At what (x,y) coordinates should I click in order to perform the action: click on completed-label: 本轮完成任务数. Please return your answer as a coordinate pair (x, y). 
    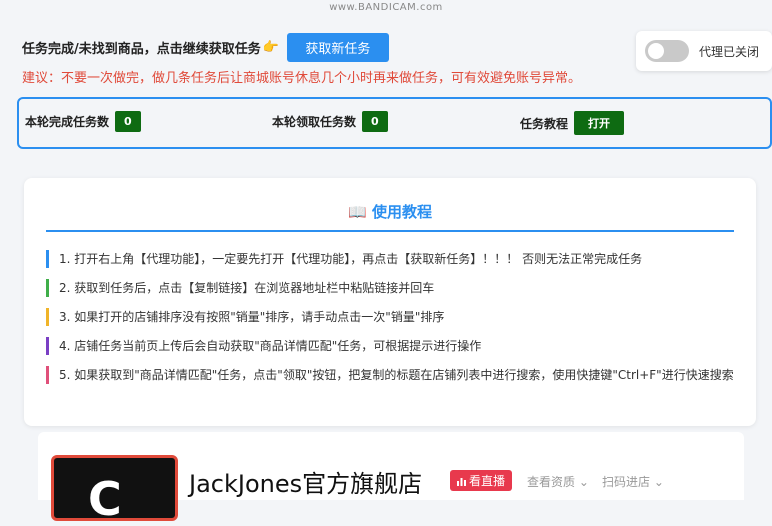
    Looking at the image, I should click on (67, 122).